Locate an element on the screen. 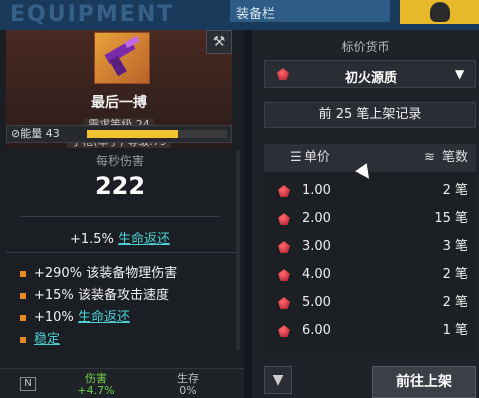  hammer-icon: ⚒ is located at coordinates (219, 42).